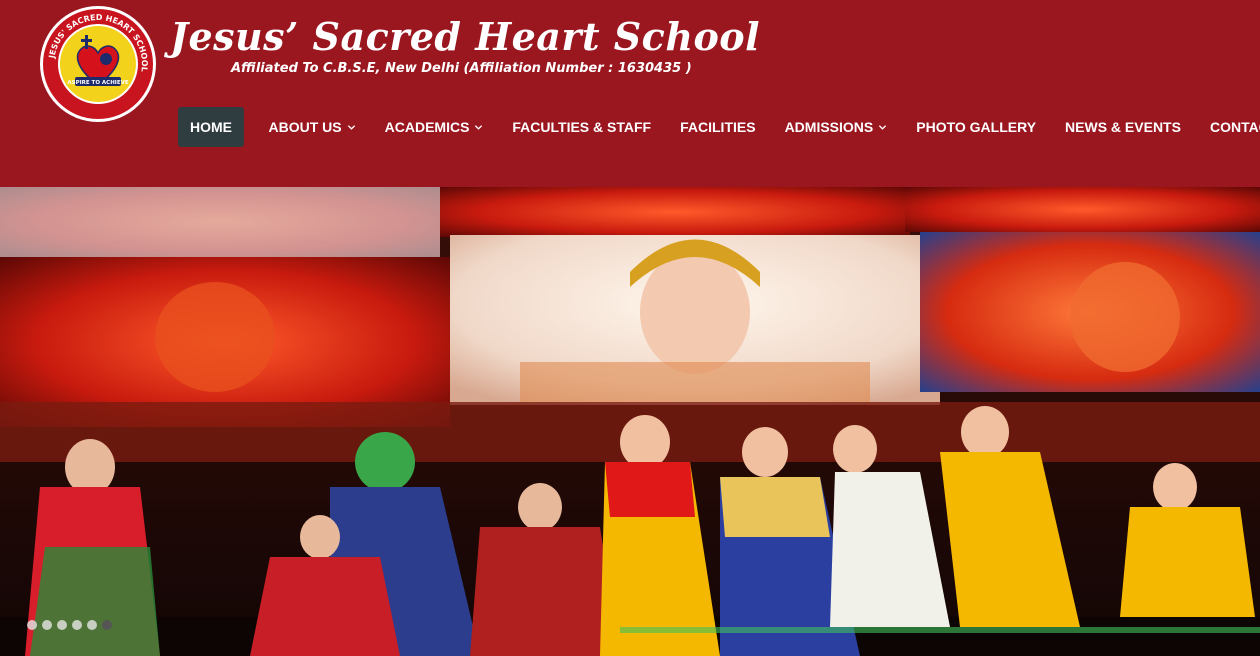 Image resolution: width=1260 pixels, height=656 pixels. I want to click on site-title: Jesus’ Sacred Heart School, so click(465, 36).